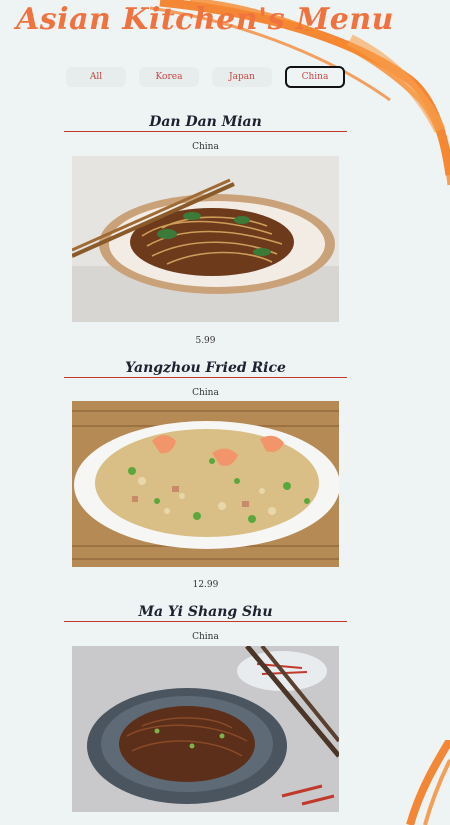 The width and height of the screenshot is (450, 825). What do you see at coordinates (205, 612) in the screenshot?
I see `dish-name: Ma Yi Shang Shu` at bounding box center [205, 612].